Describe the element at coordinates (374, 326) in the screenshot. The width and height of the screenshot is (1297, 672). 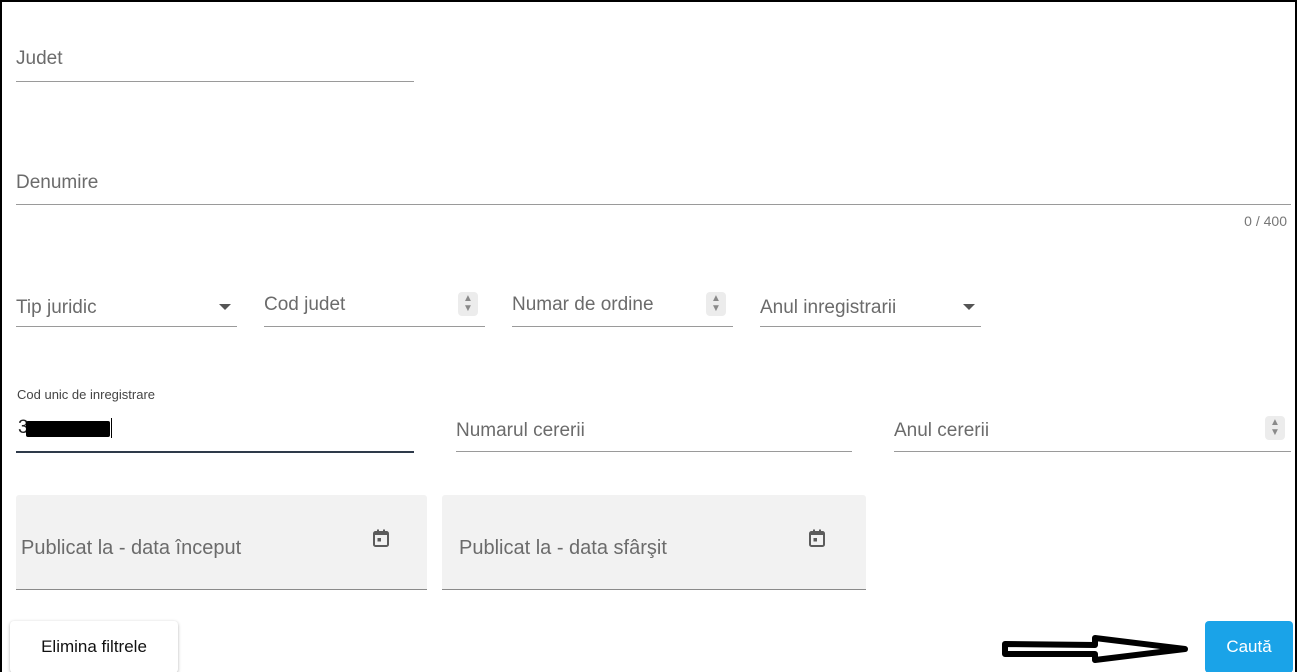
I see `cod-judet-underline` at that location.